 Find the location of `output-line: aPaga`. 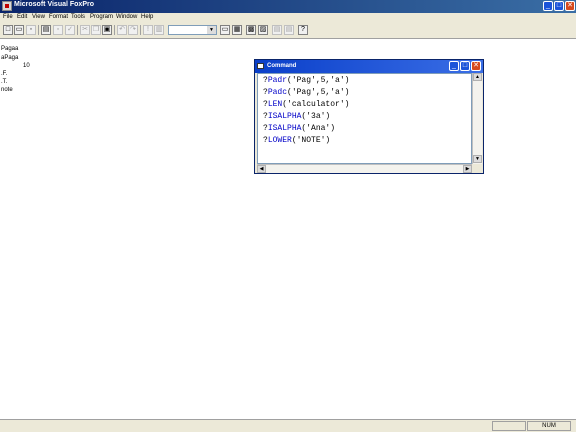

output-line: aPaga is located at coordinates (10, 58).